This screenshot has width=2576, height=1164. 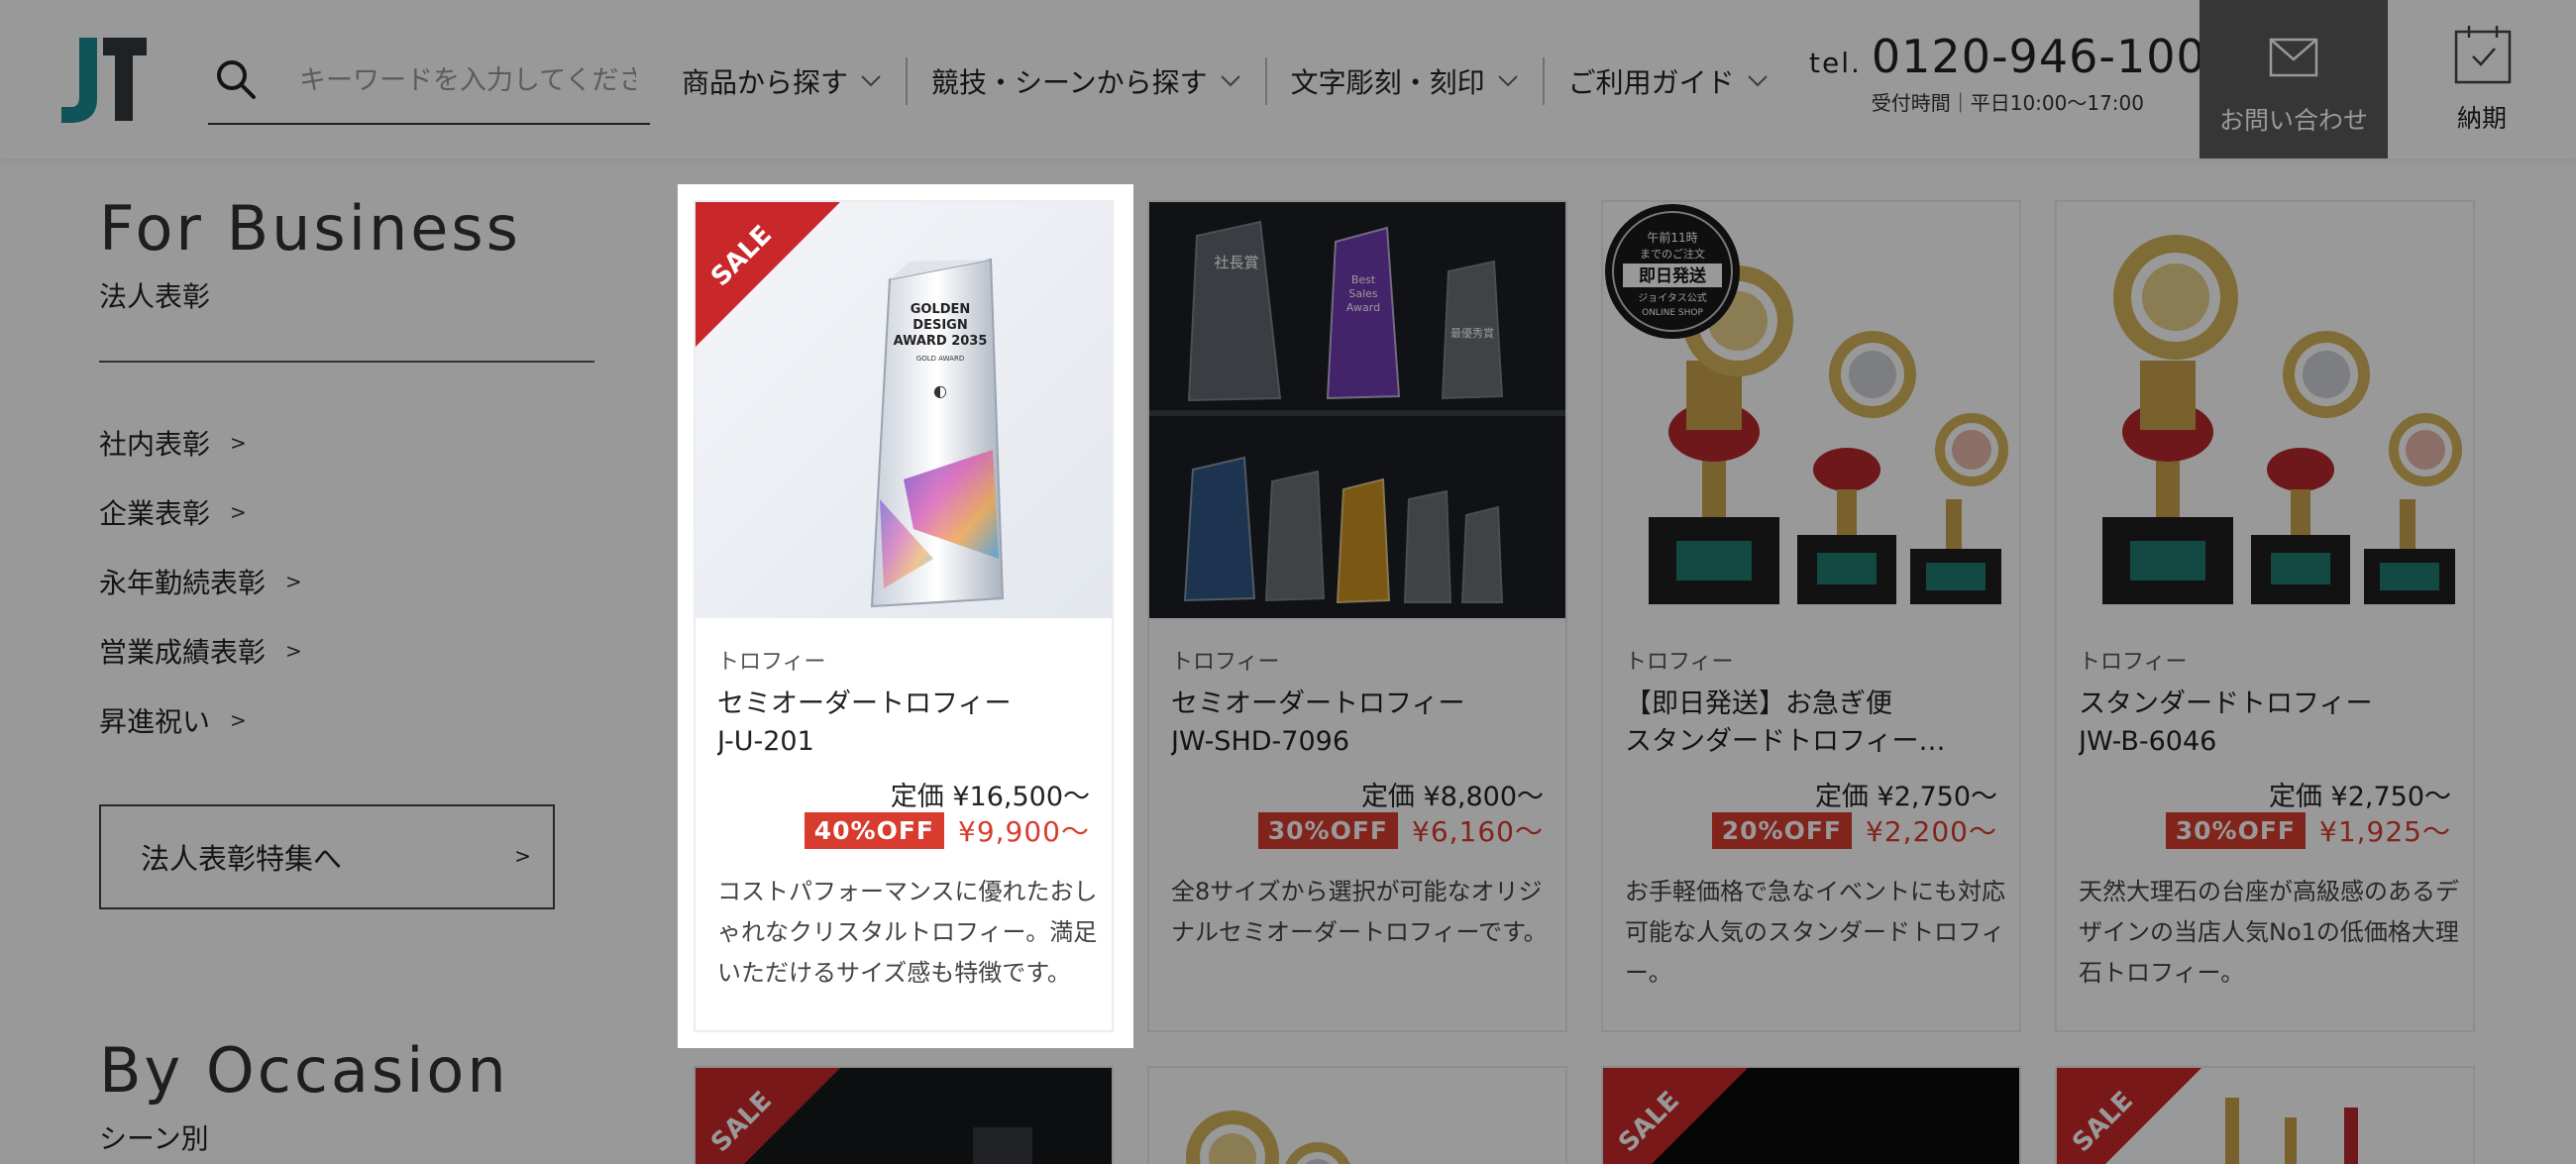 I want to click on nav-products: 商品から探す, so click(x=783, y=81).